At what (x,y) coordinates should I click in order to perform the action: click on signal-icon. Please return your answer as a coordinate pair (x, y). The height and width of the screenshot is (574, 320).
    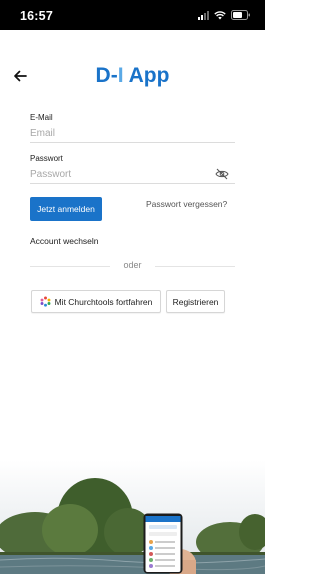
    Looking at the image, I should click on (203, 15).